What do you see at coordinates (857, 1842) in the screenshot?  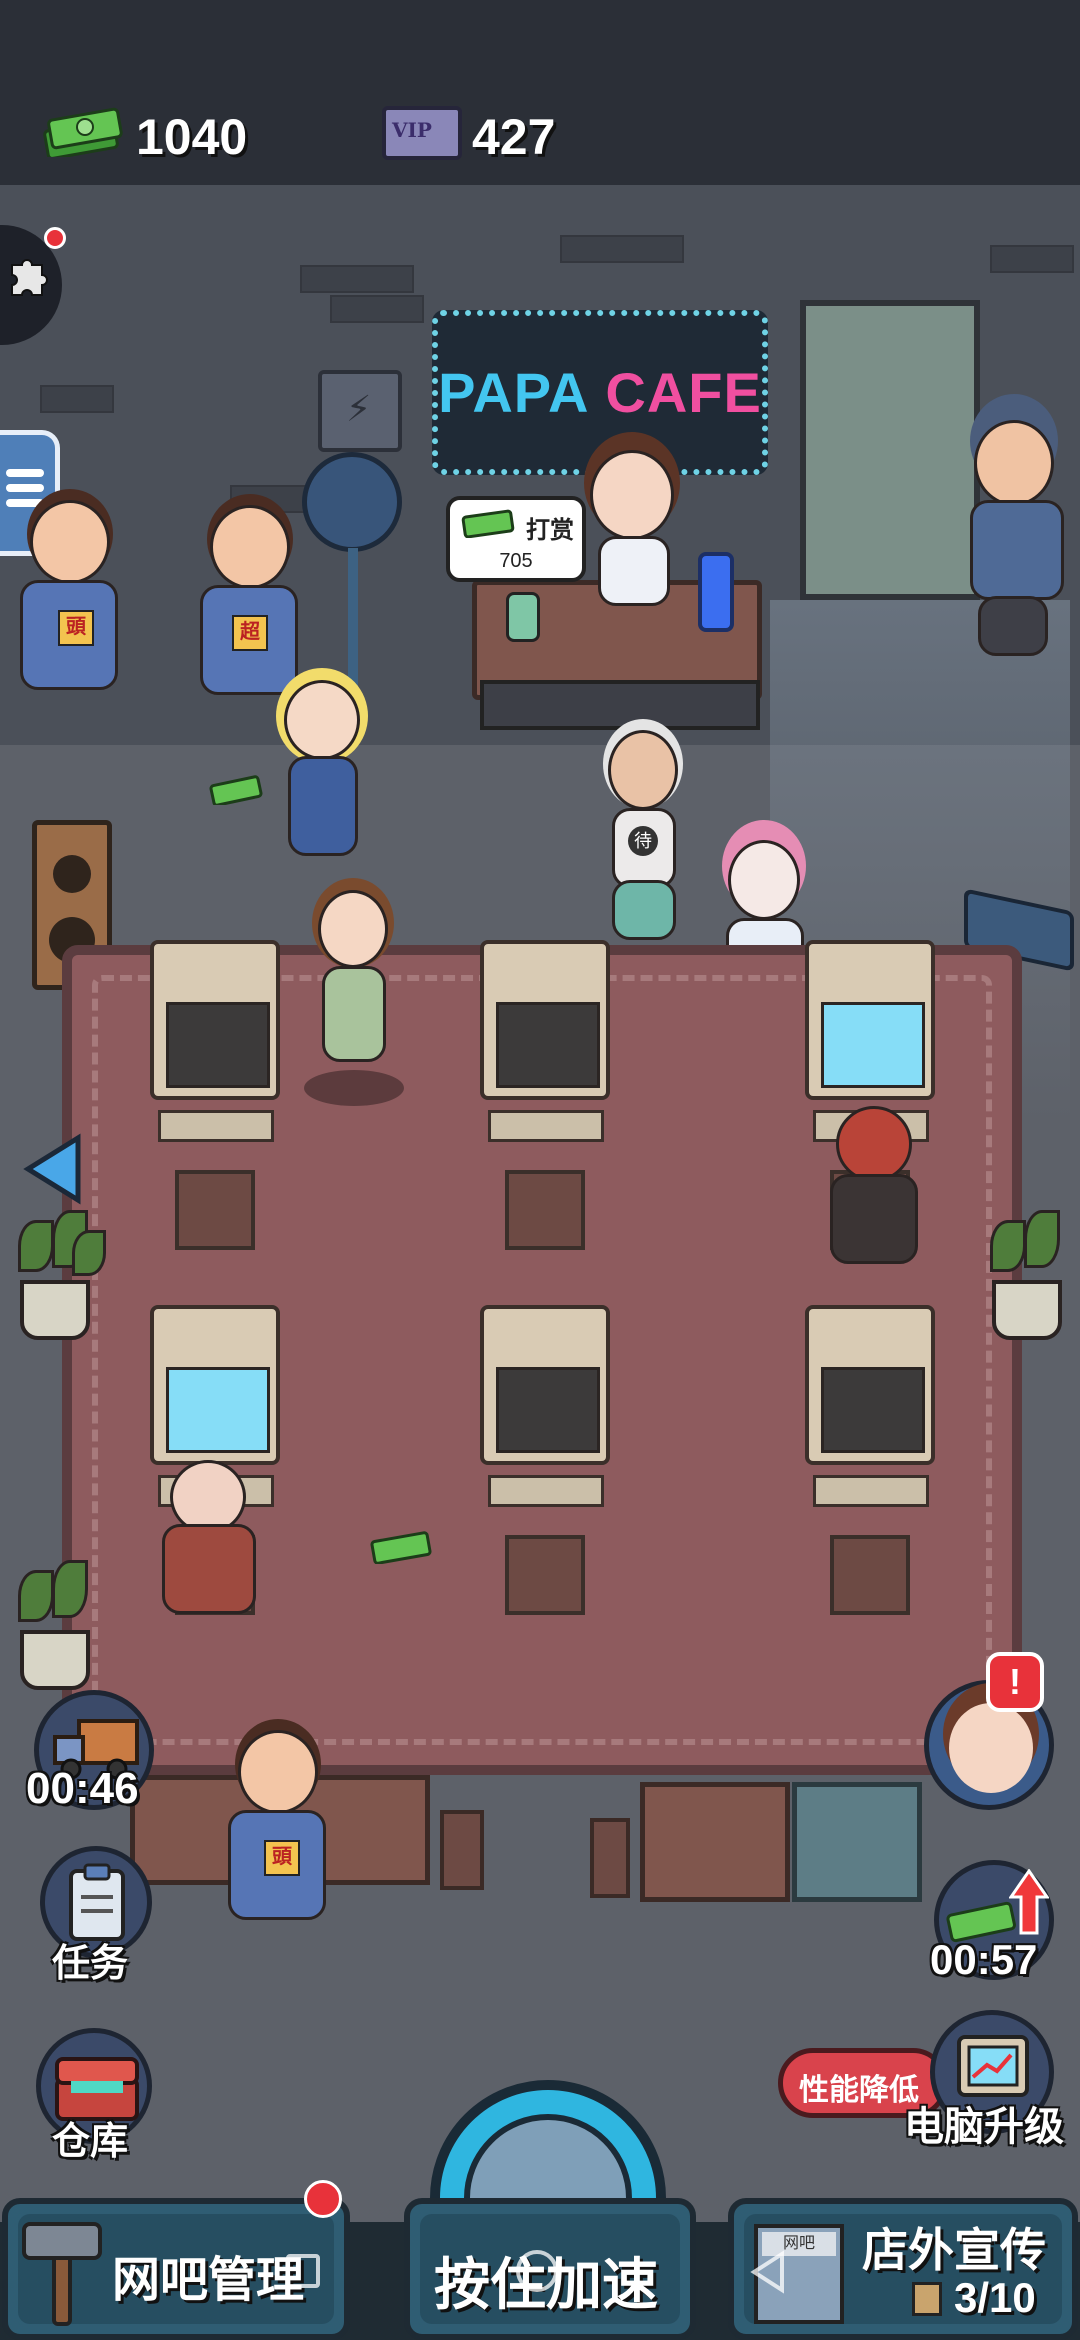 I see `snack-display` at bounding box center [857, 1842].